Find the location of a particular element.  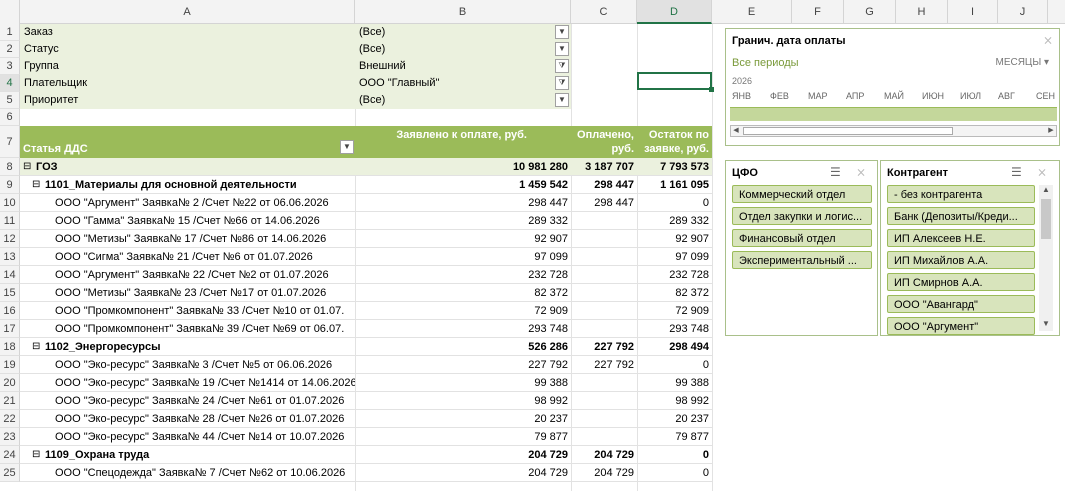

column-header-a: A is located at coordinates (187, 12).